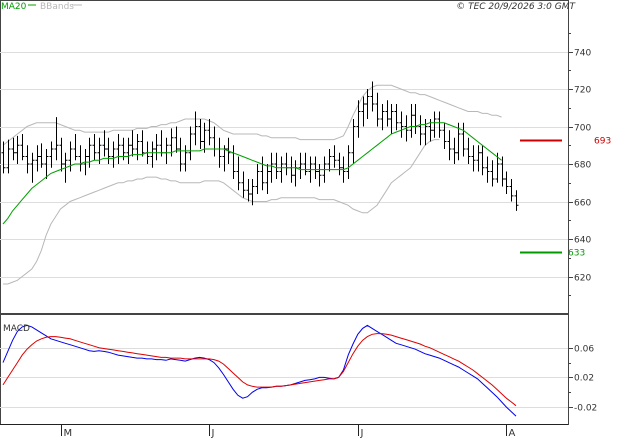  What do you see at coordinates (582, 166) in the screenshot?
I see `price-tick-label: 680` at bounding box center [582, 166].